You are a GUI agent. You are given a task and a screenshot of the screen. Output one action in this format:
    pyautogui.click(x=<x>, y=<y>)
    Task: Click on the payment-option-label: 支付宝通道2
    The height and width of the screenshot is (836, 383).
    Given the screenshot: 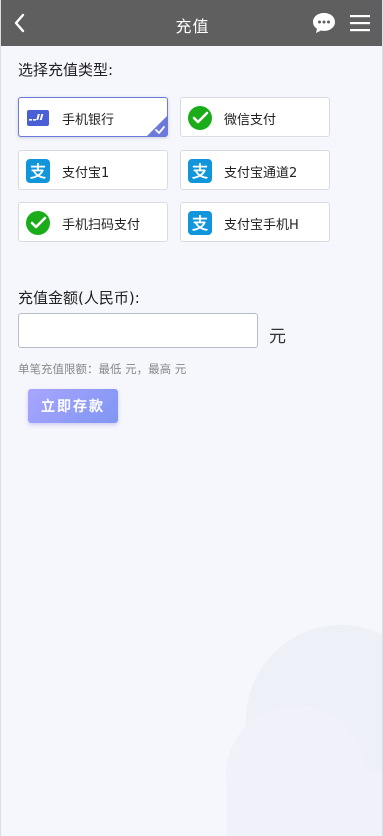 What is the action you would take?
    pyautogui.click(x=261, y=173)
    